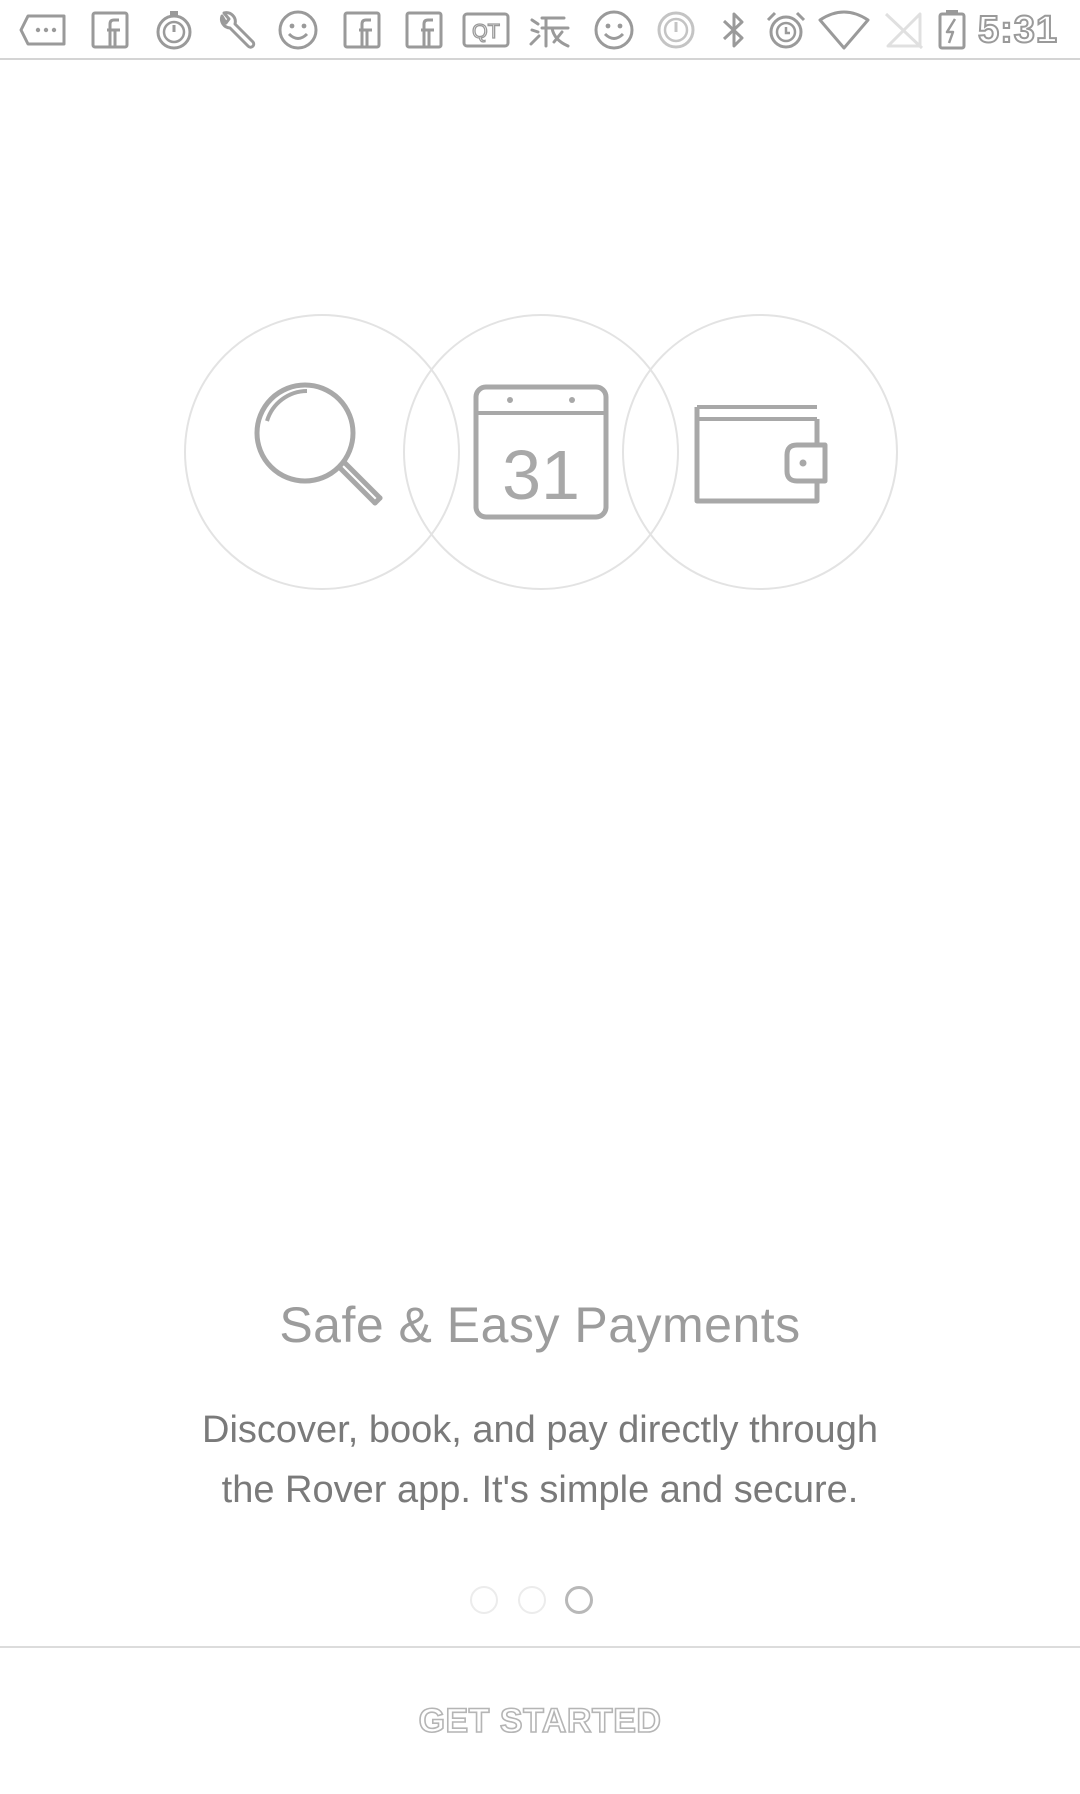 The width and height of the screenshot is (1080, 1794). Describe the element at coordinates (786, 30) in the screenshot. I see `alarm-icon` at that location.